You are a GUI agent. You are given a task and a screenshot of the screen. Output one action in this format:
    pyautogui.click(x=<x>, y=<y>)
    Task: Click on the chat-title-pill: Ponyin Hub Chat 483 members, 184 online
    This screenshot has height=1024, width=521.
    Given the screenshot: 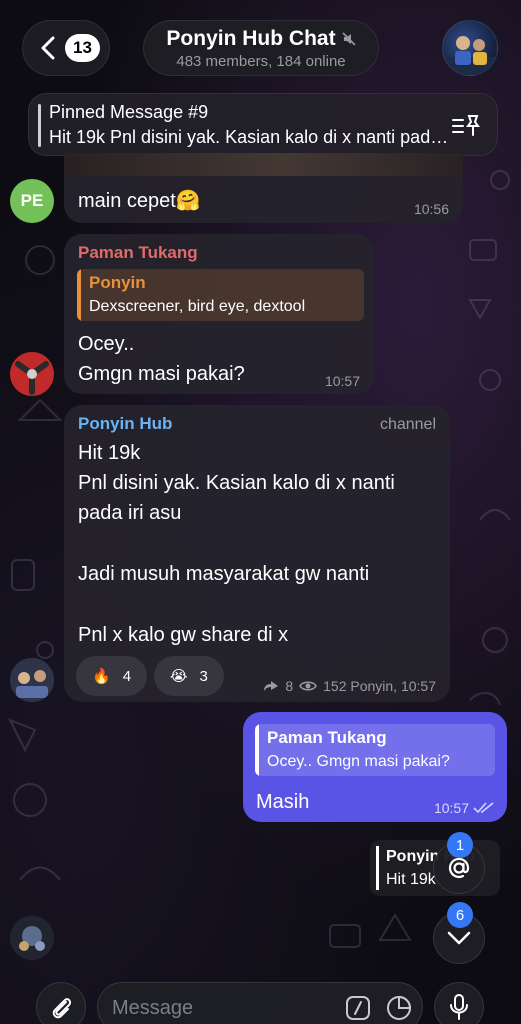 What is the action you would take?
    pyautogui.click(x=261, y=48)
    